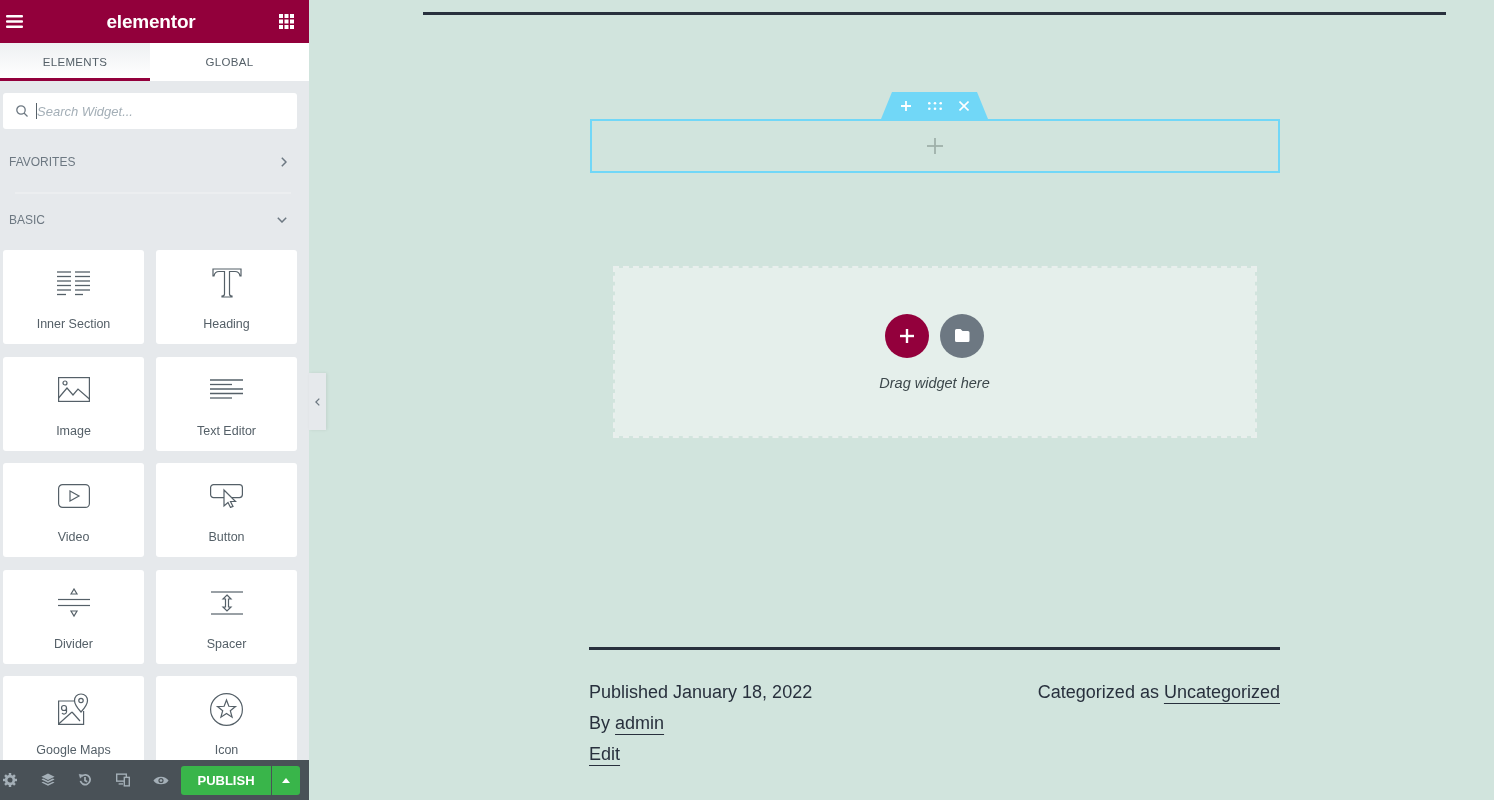  What do you see at coordinates (226, 537) in the screenshot?
I see `widget-label: Button` at bounding box center [226, 537].